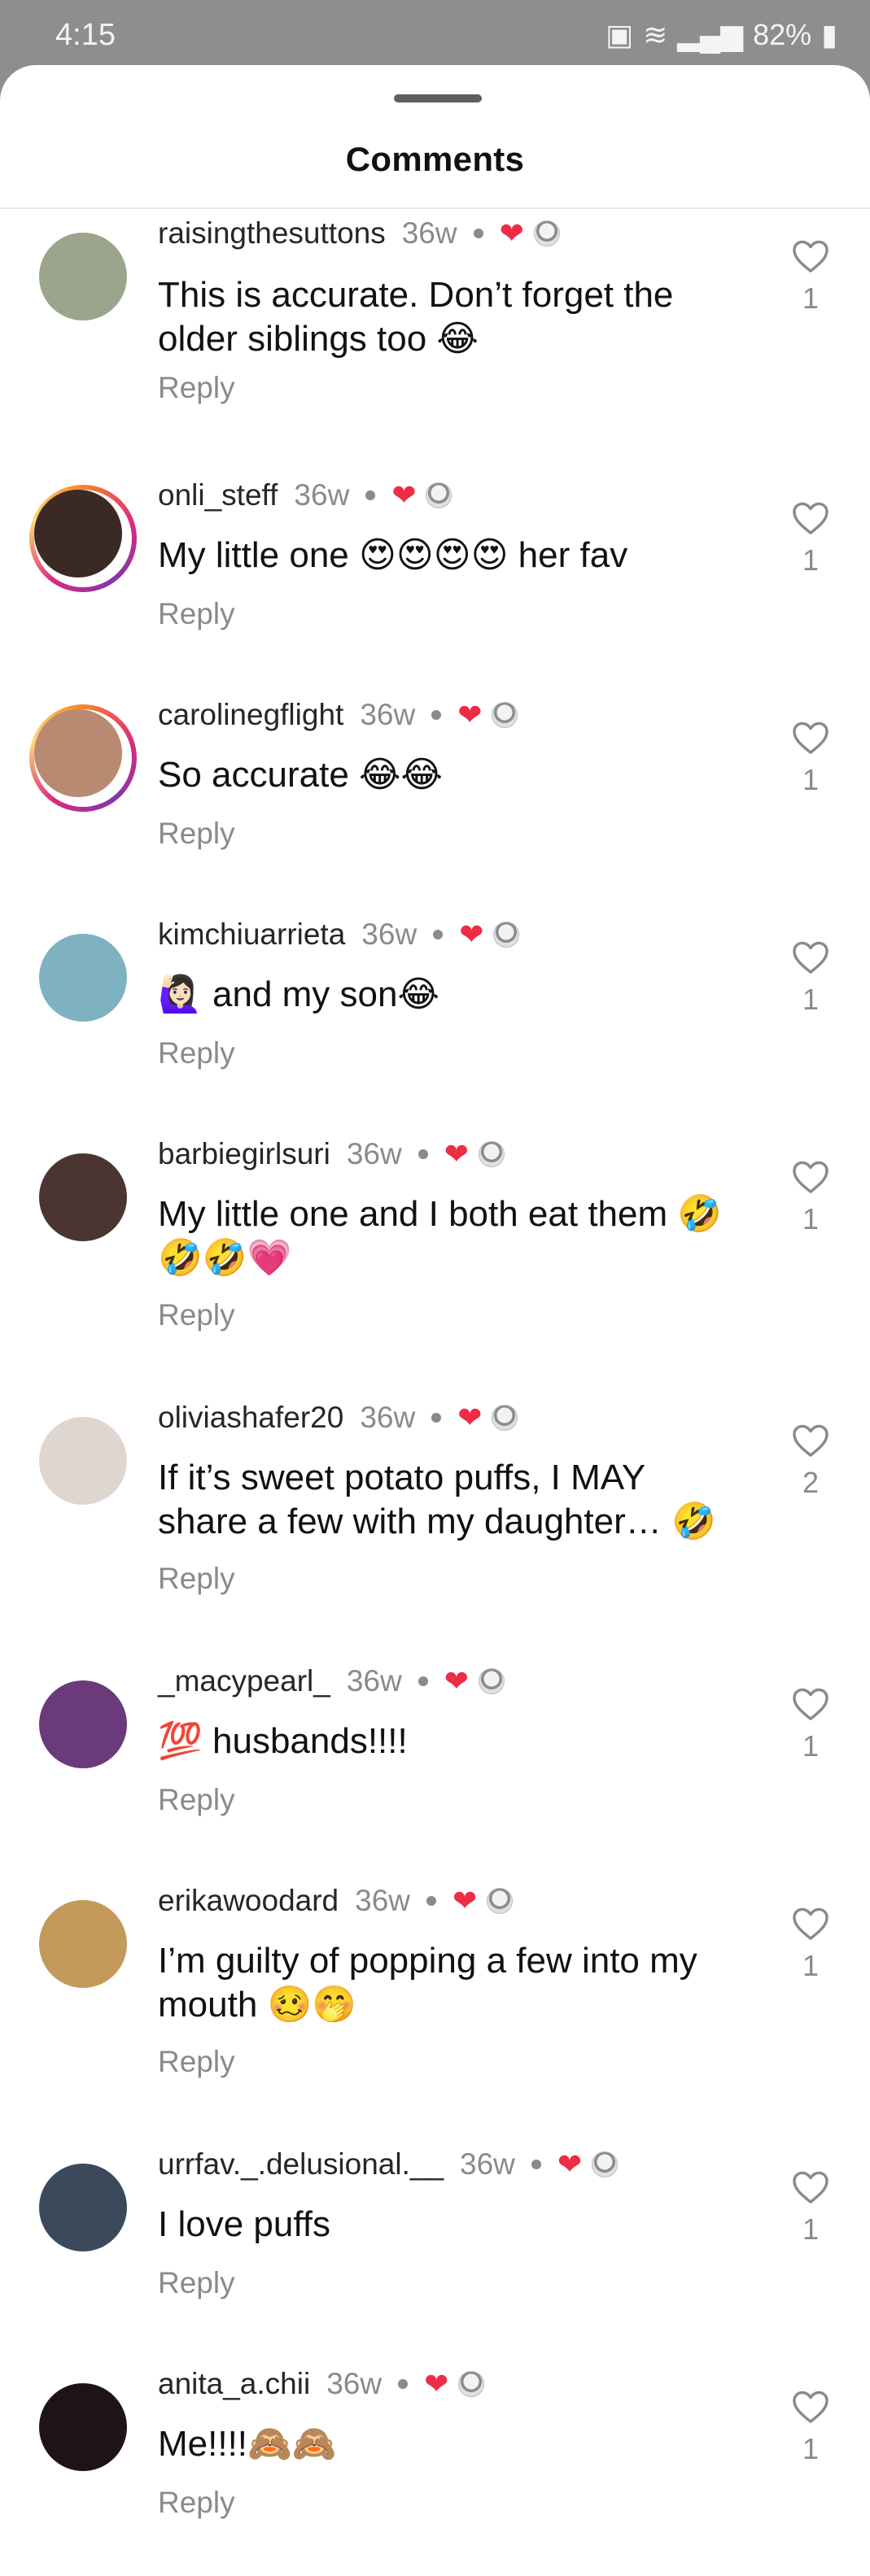  What do you see at coordinates (710, 34) in the screenshot?
I see `signal-icon: ▂▄▆` at bounding box center [710, 34].